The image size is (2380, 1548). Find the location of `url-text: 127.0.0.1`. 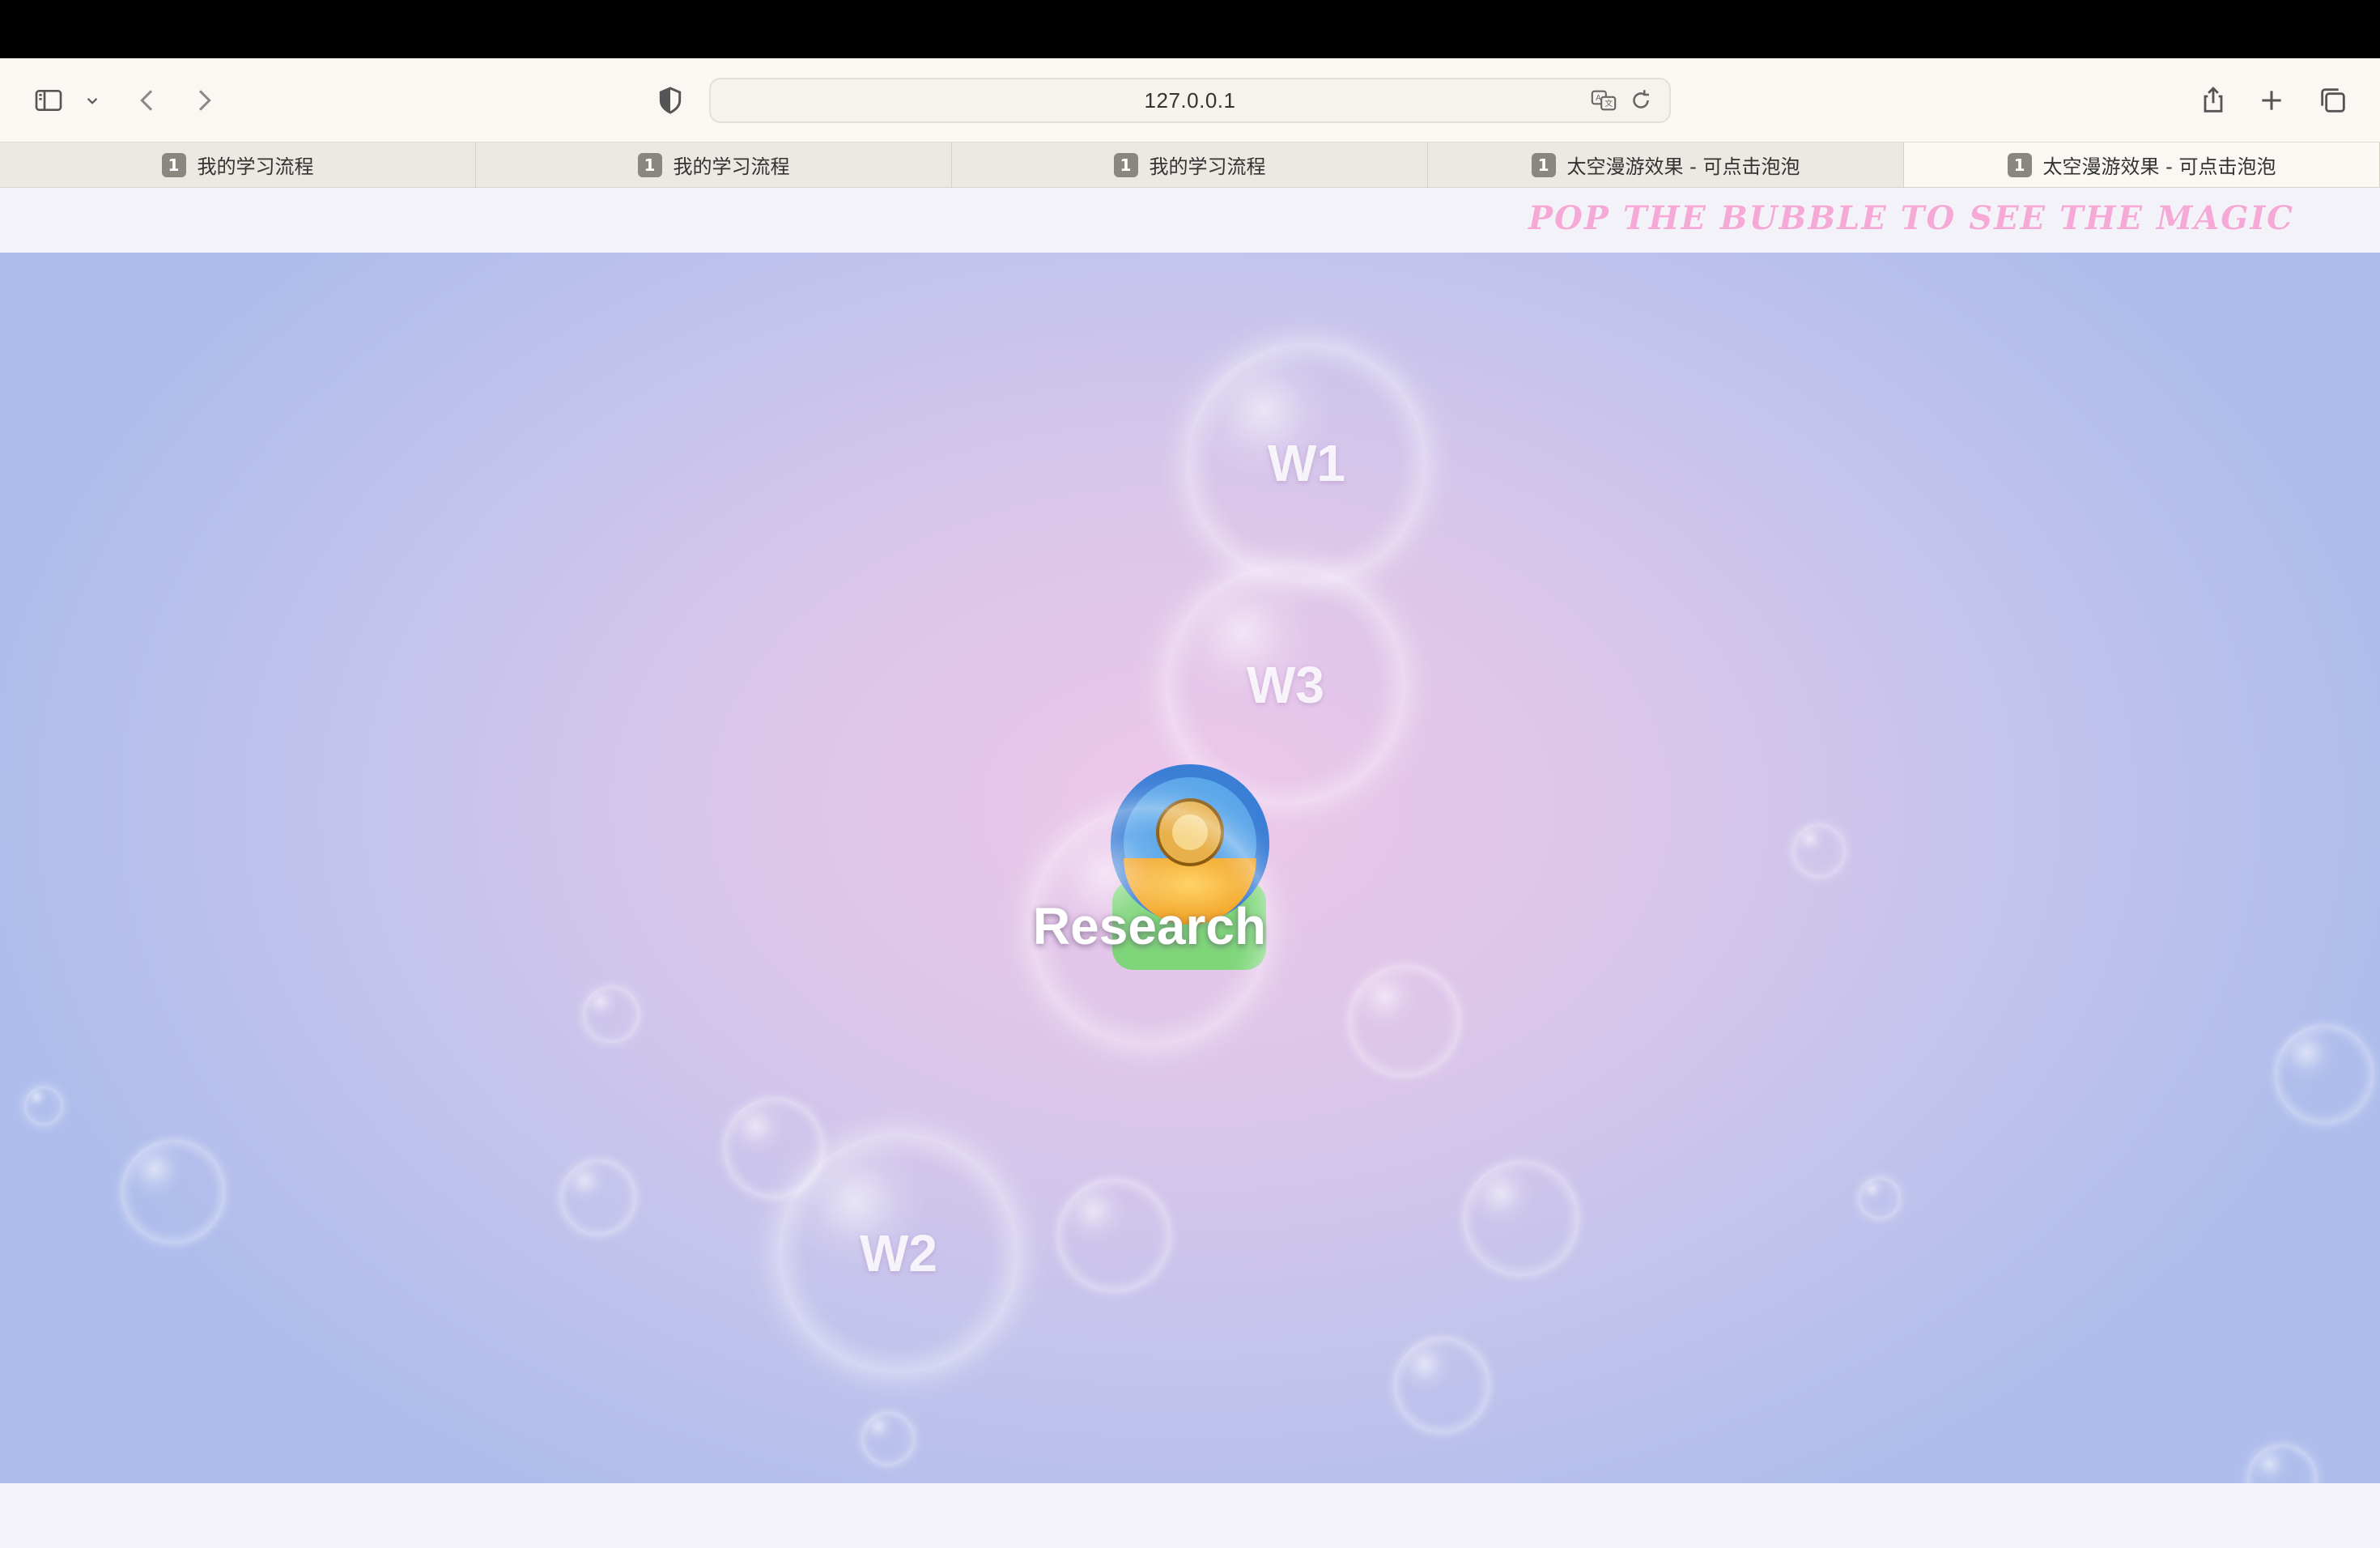

url-text: 127.0.0.1 is located at coordinates (1190, 100).